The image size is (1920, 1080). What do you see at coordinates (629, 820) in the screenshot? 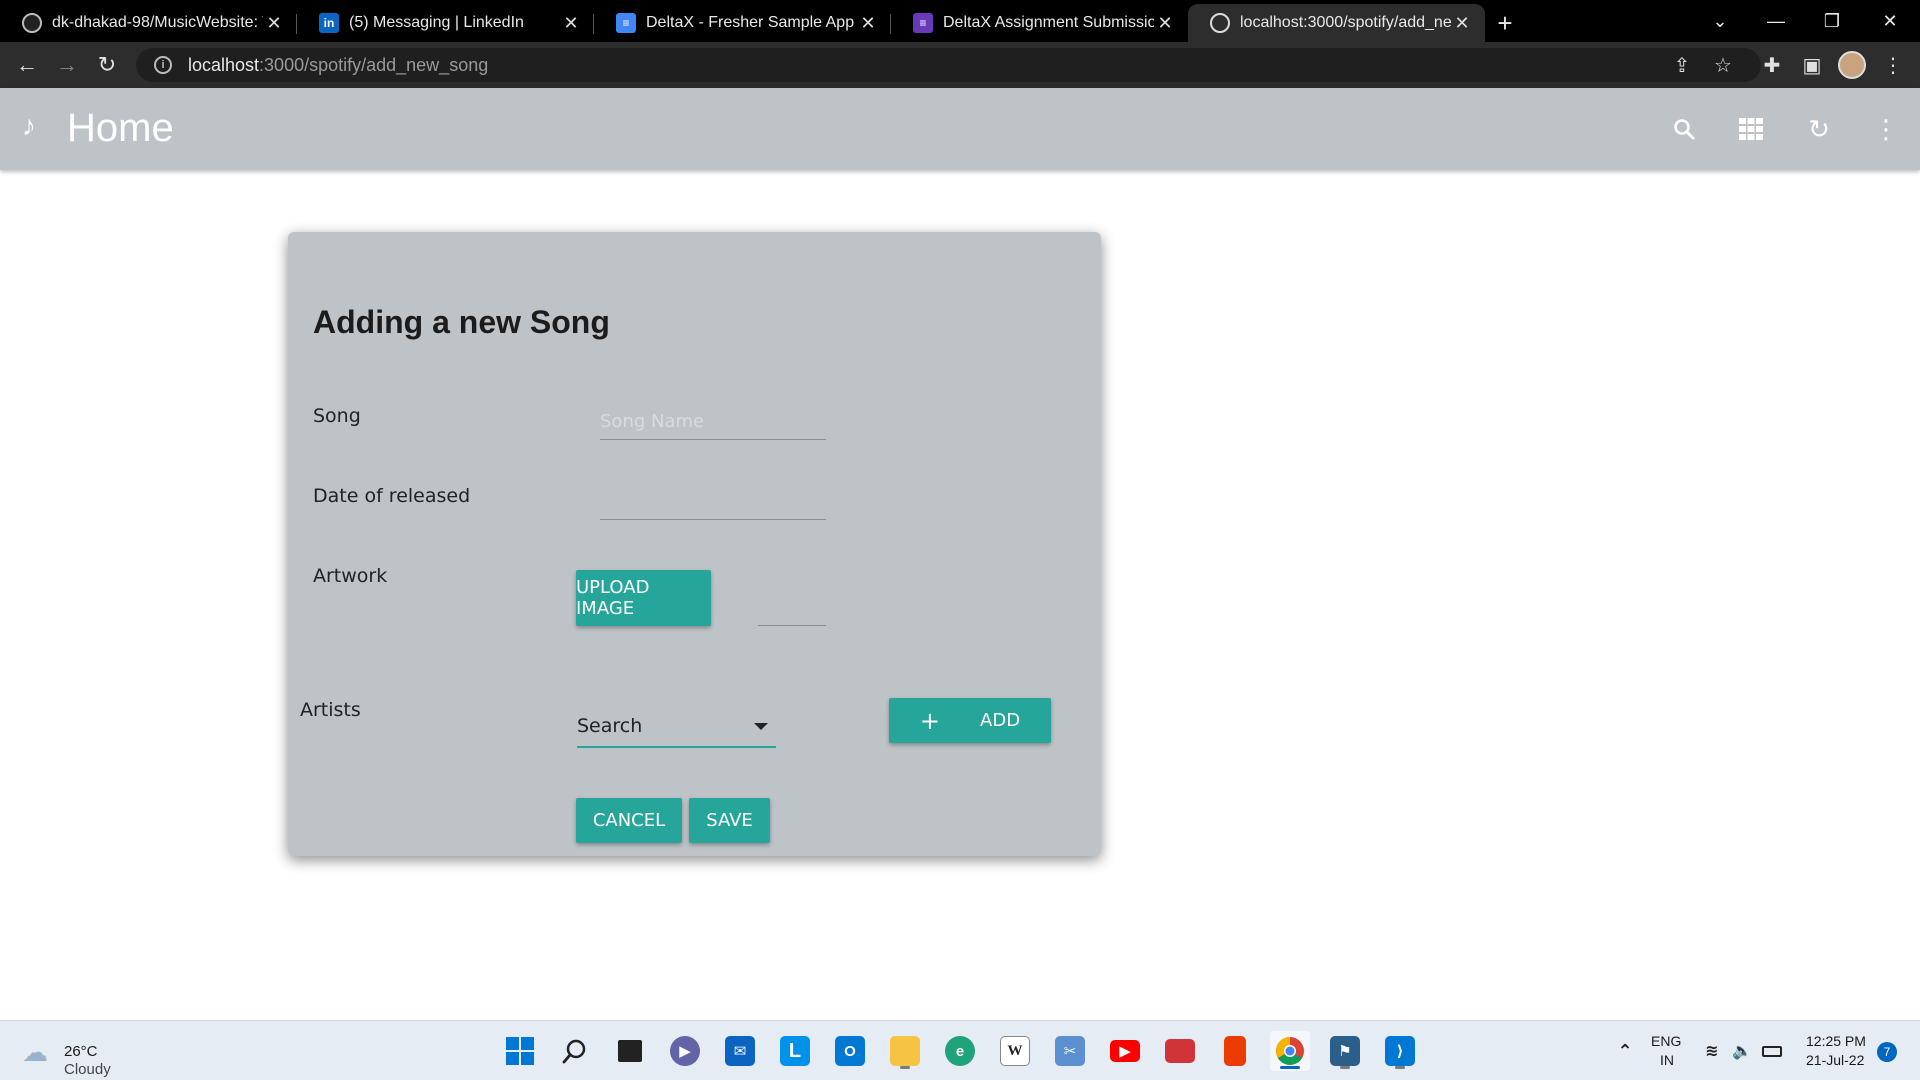
I see `cancel-button: CANCEL` at bounding box center [629, 820].